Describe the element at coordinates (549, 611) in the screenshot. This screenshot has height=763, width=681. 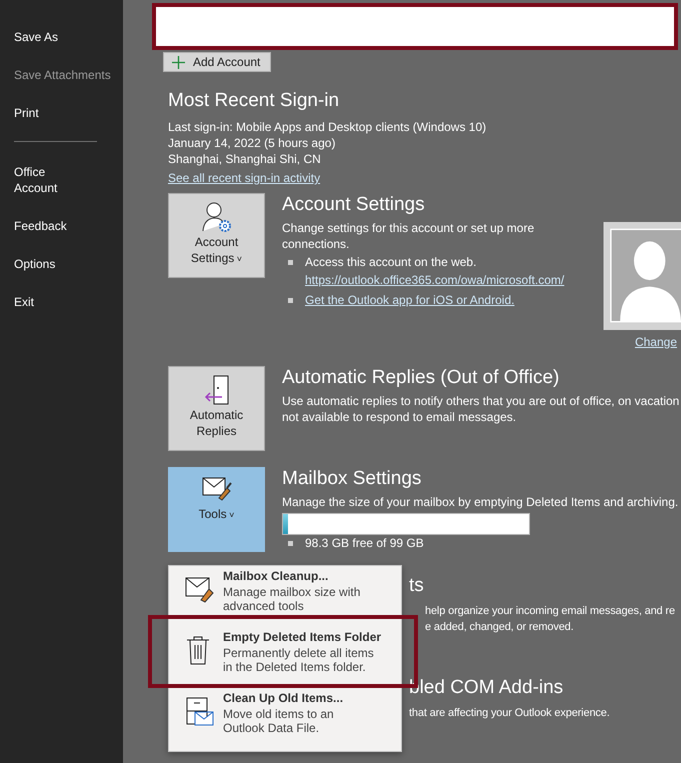
I see `section-description: help organize your incoming email messages, and re` at that location.